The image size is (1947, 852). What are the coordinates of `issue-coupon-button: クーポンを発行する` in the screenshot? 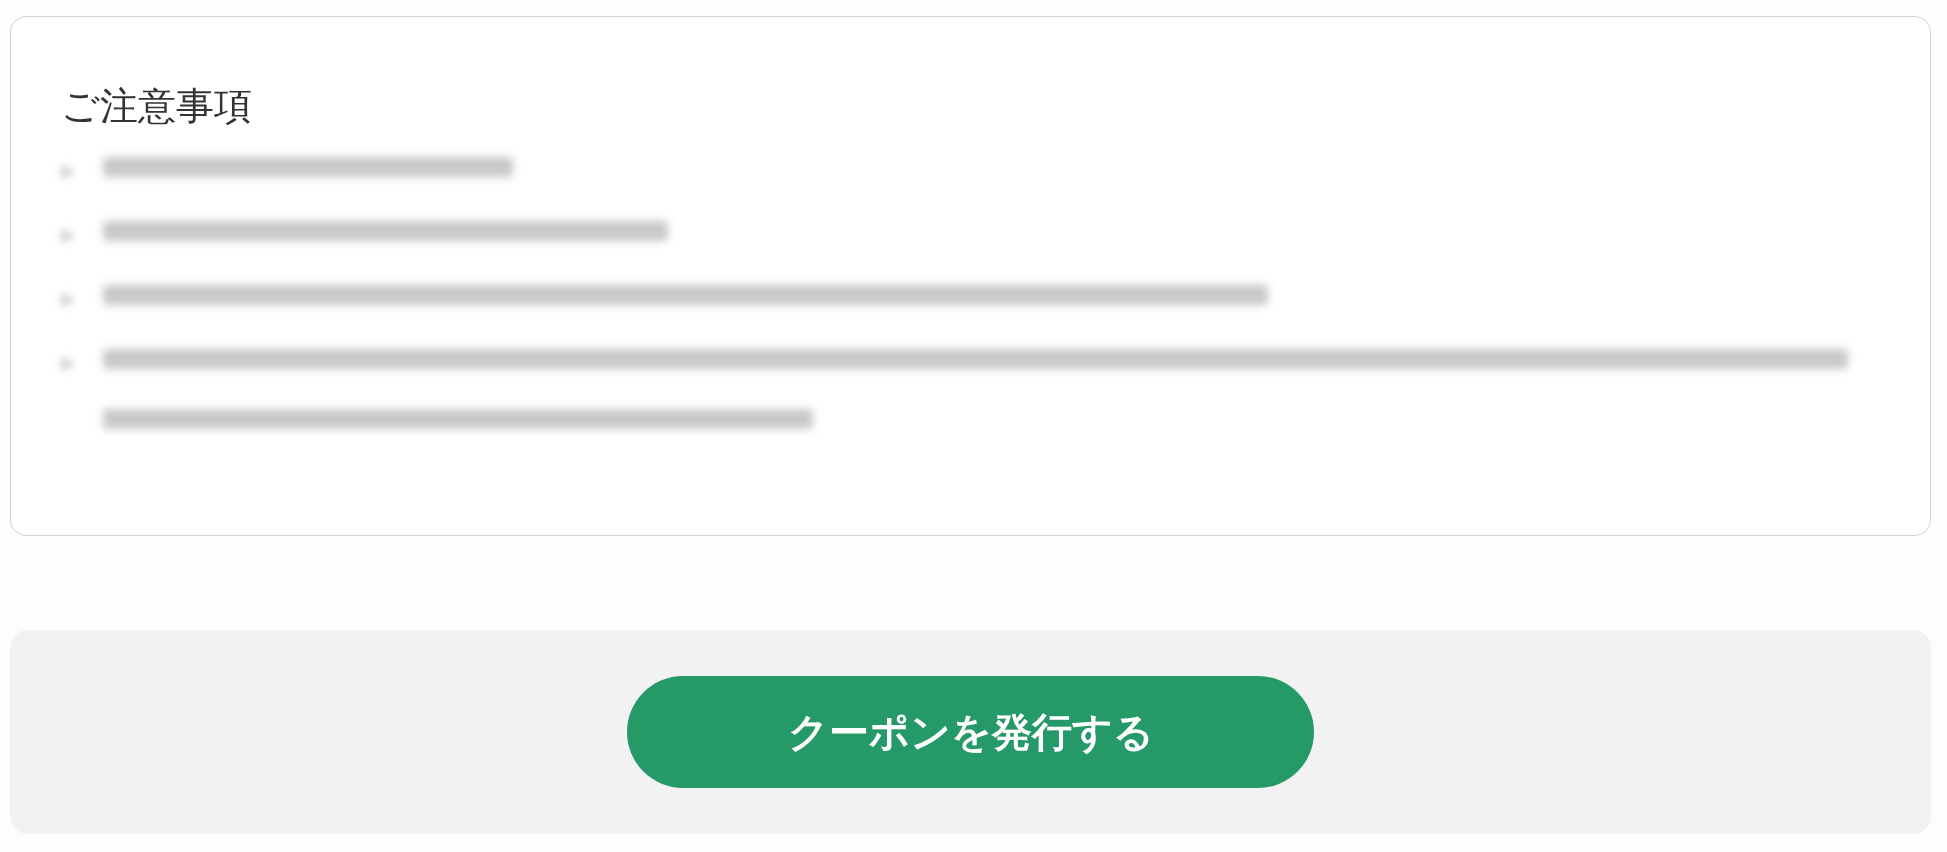 It's located at (970, 732).